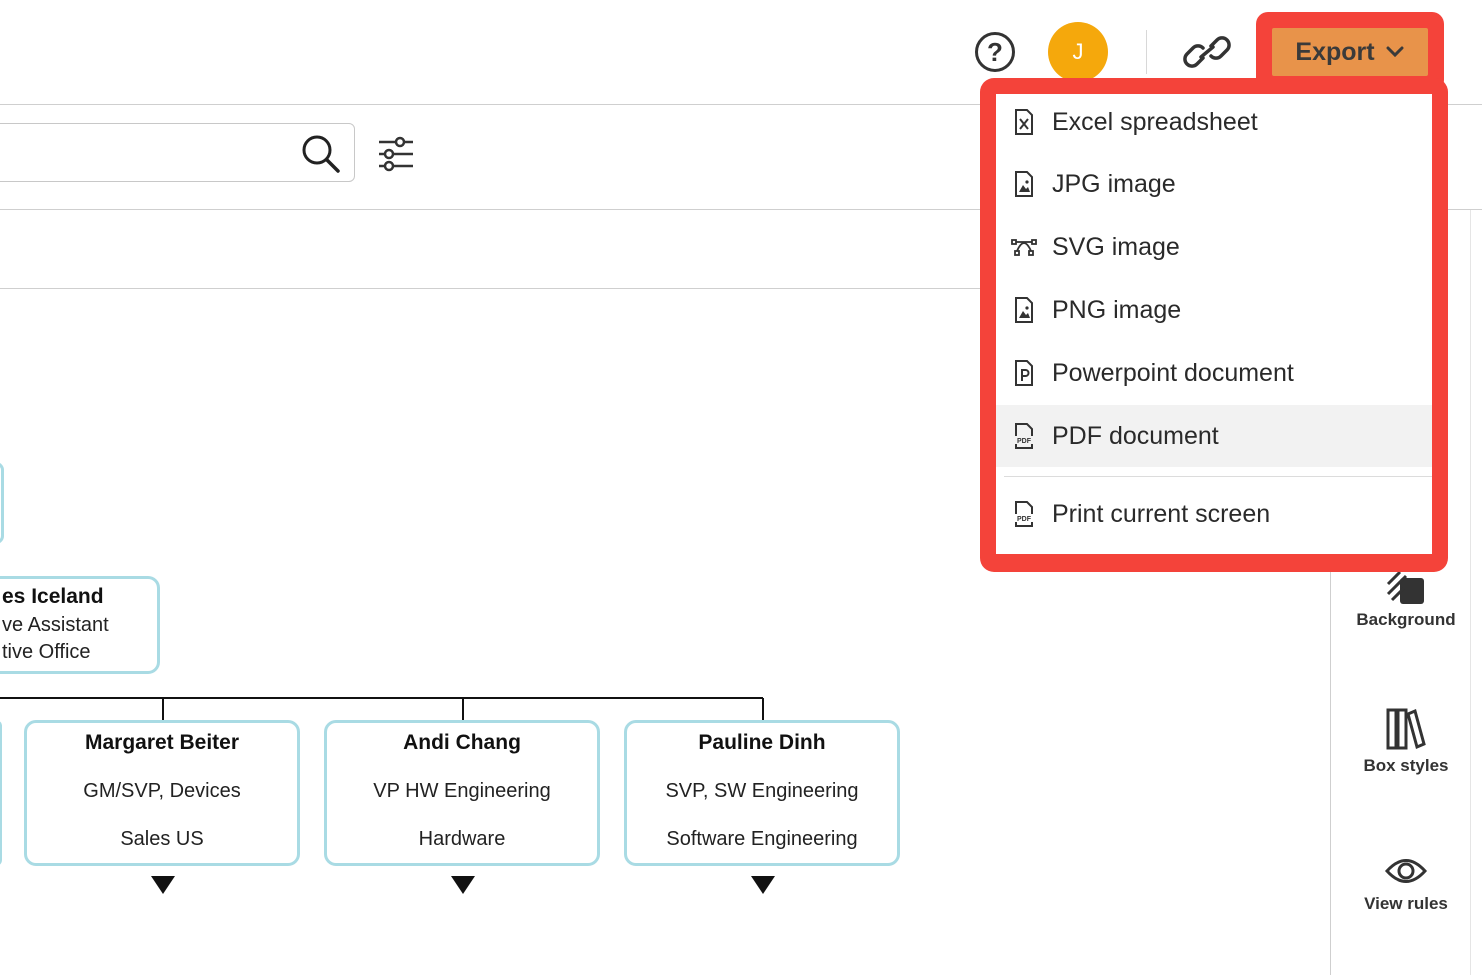  I want to click on export-label: Export, so click(1335, 51).